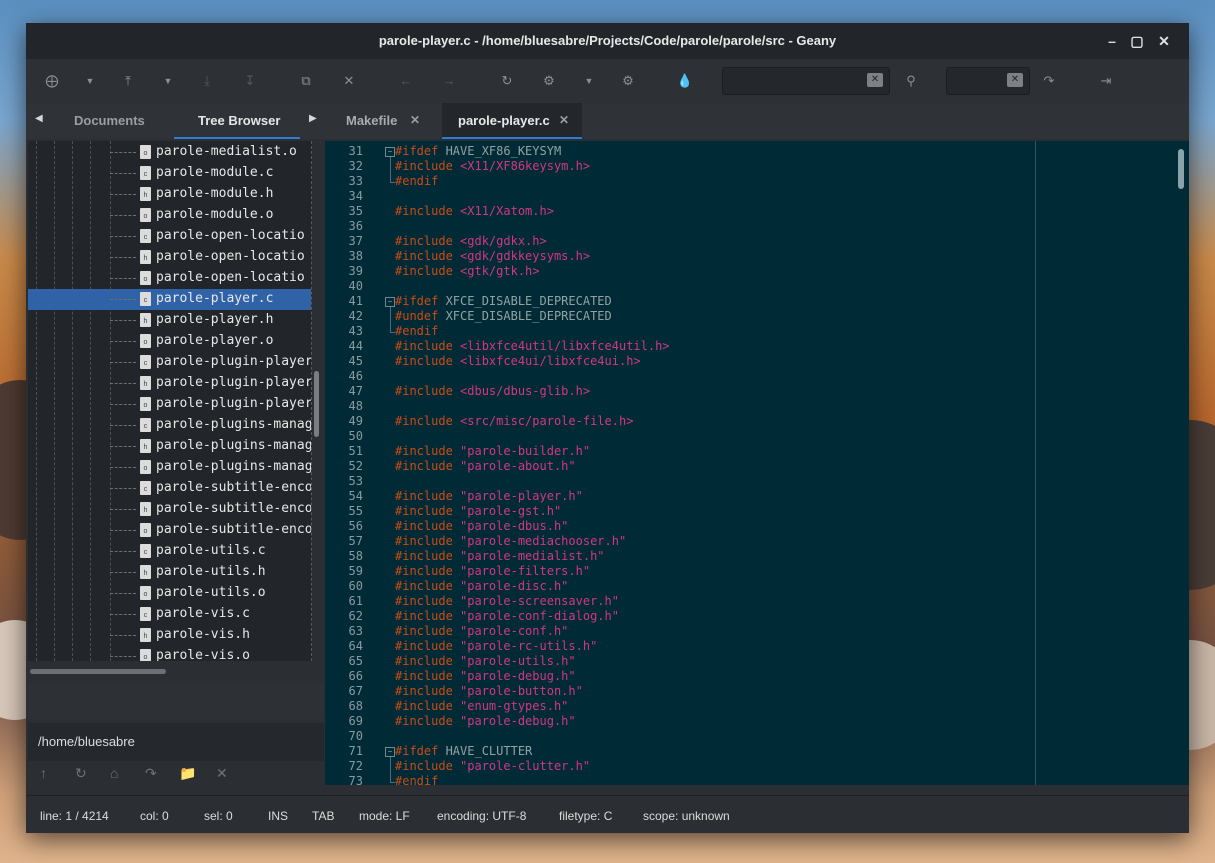  I want to click on tree-file-item: o parole-subtitle-enco, so click(169, 530).